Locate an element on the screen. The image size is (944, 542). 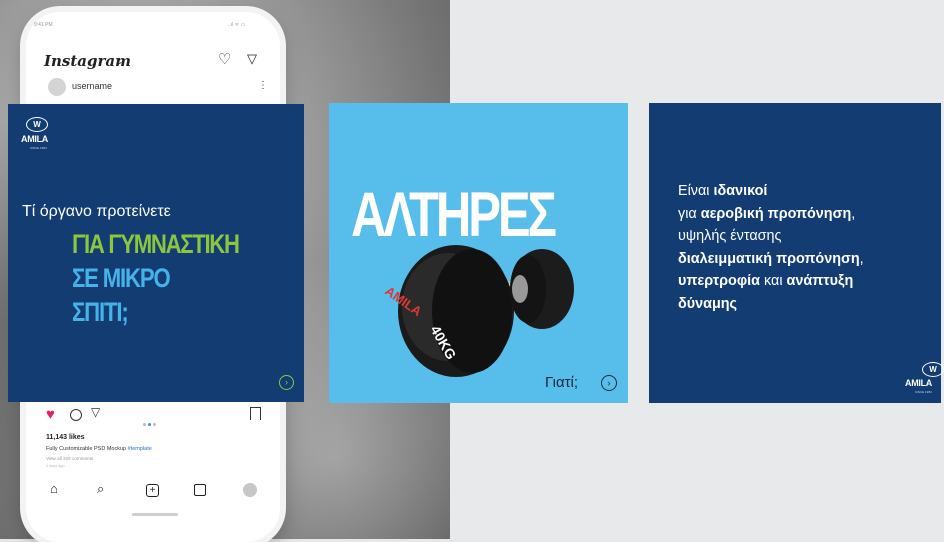
text-bold: ανάπτυξη is located at coordinates (820, 281).